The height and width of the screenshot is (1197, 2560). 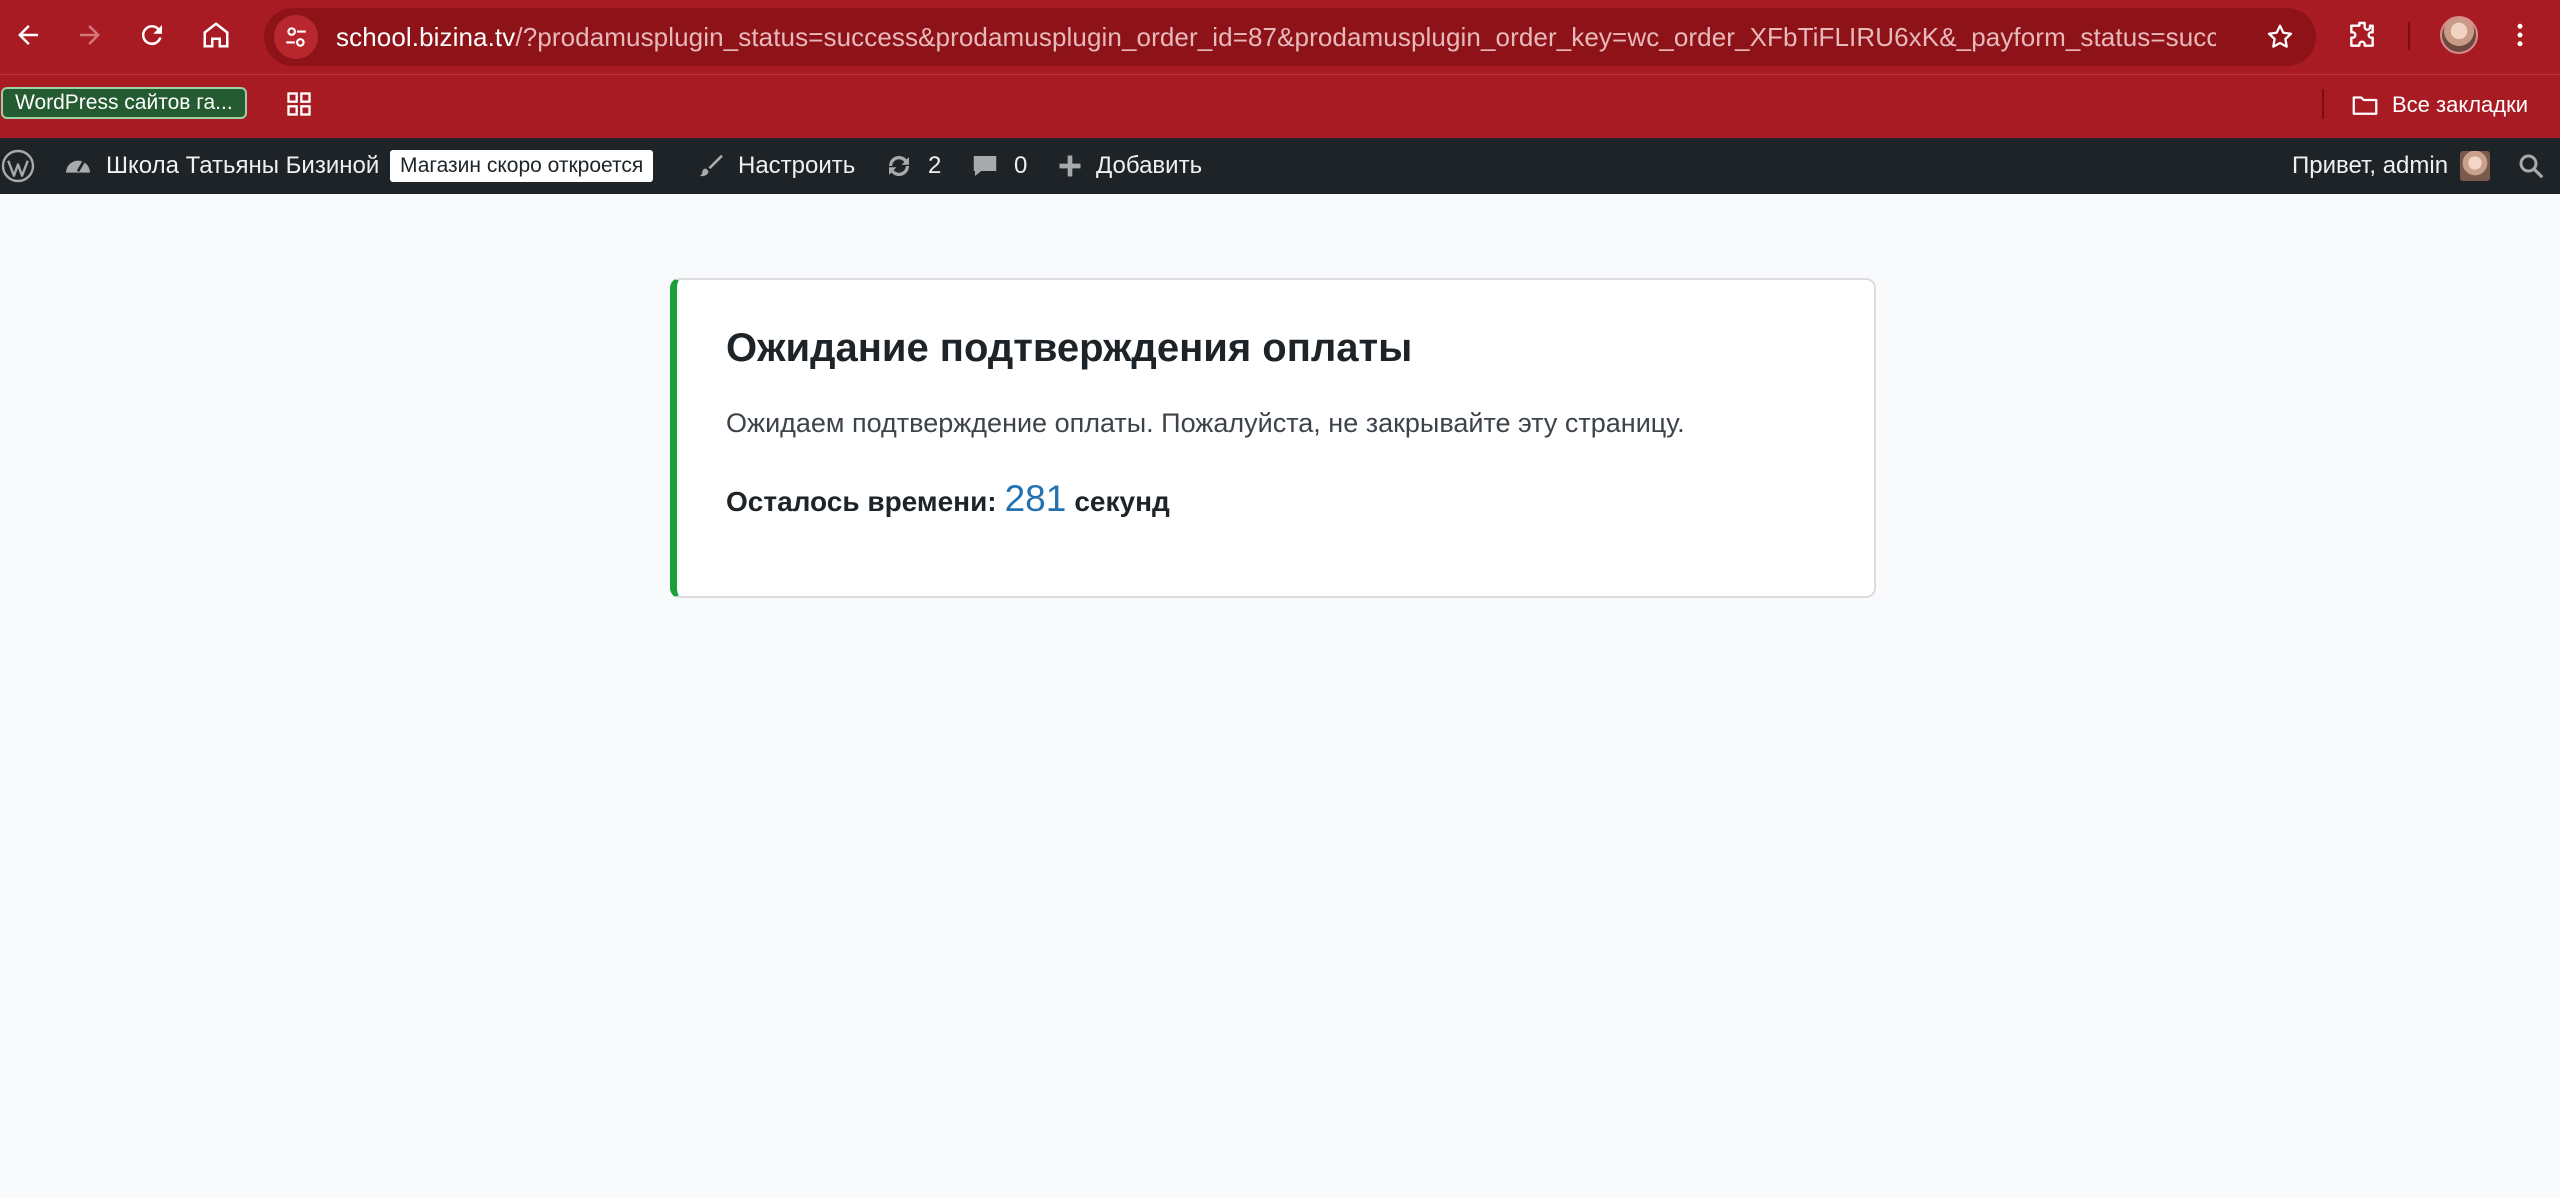 I want to click on bookmark-star-button, so click(x=2280, y=37).